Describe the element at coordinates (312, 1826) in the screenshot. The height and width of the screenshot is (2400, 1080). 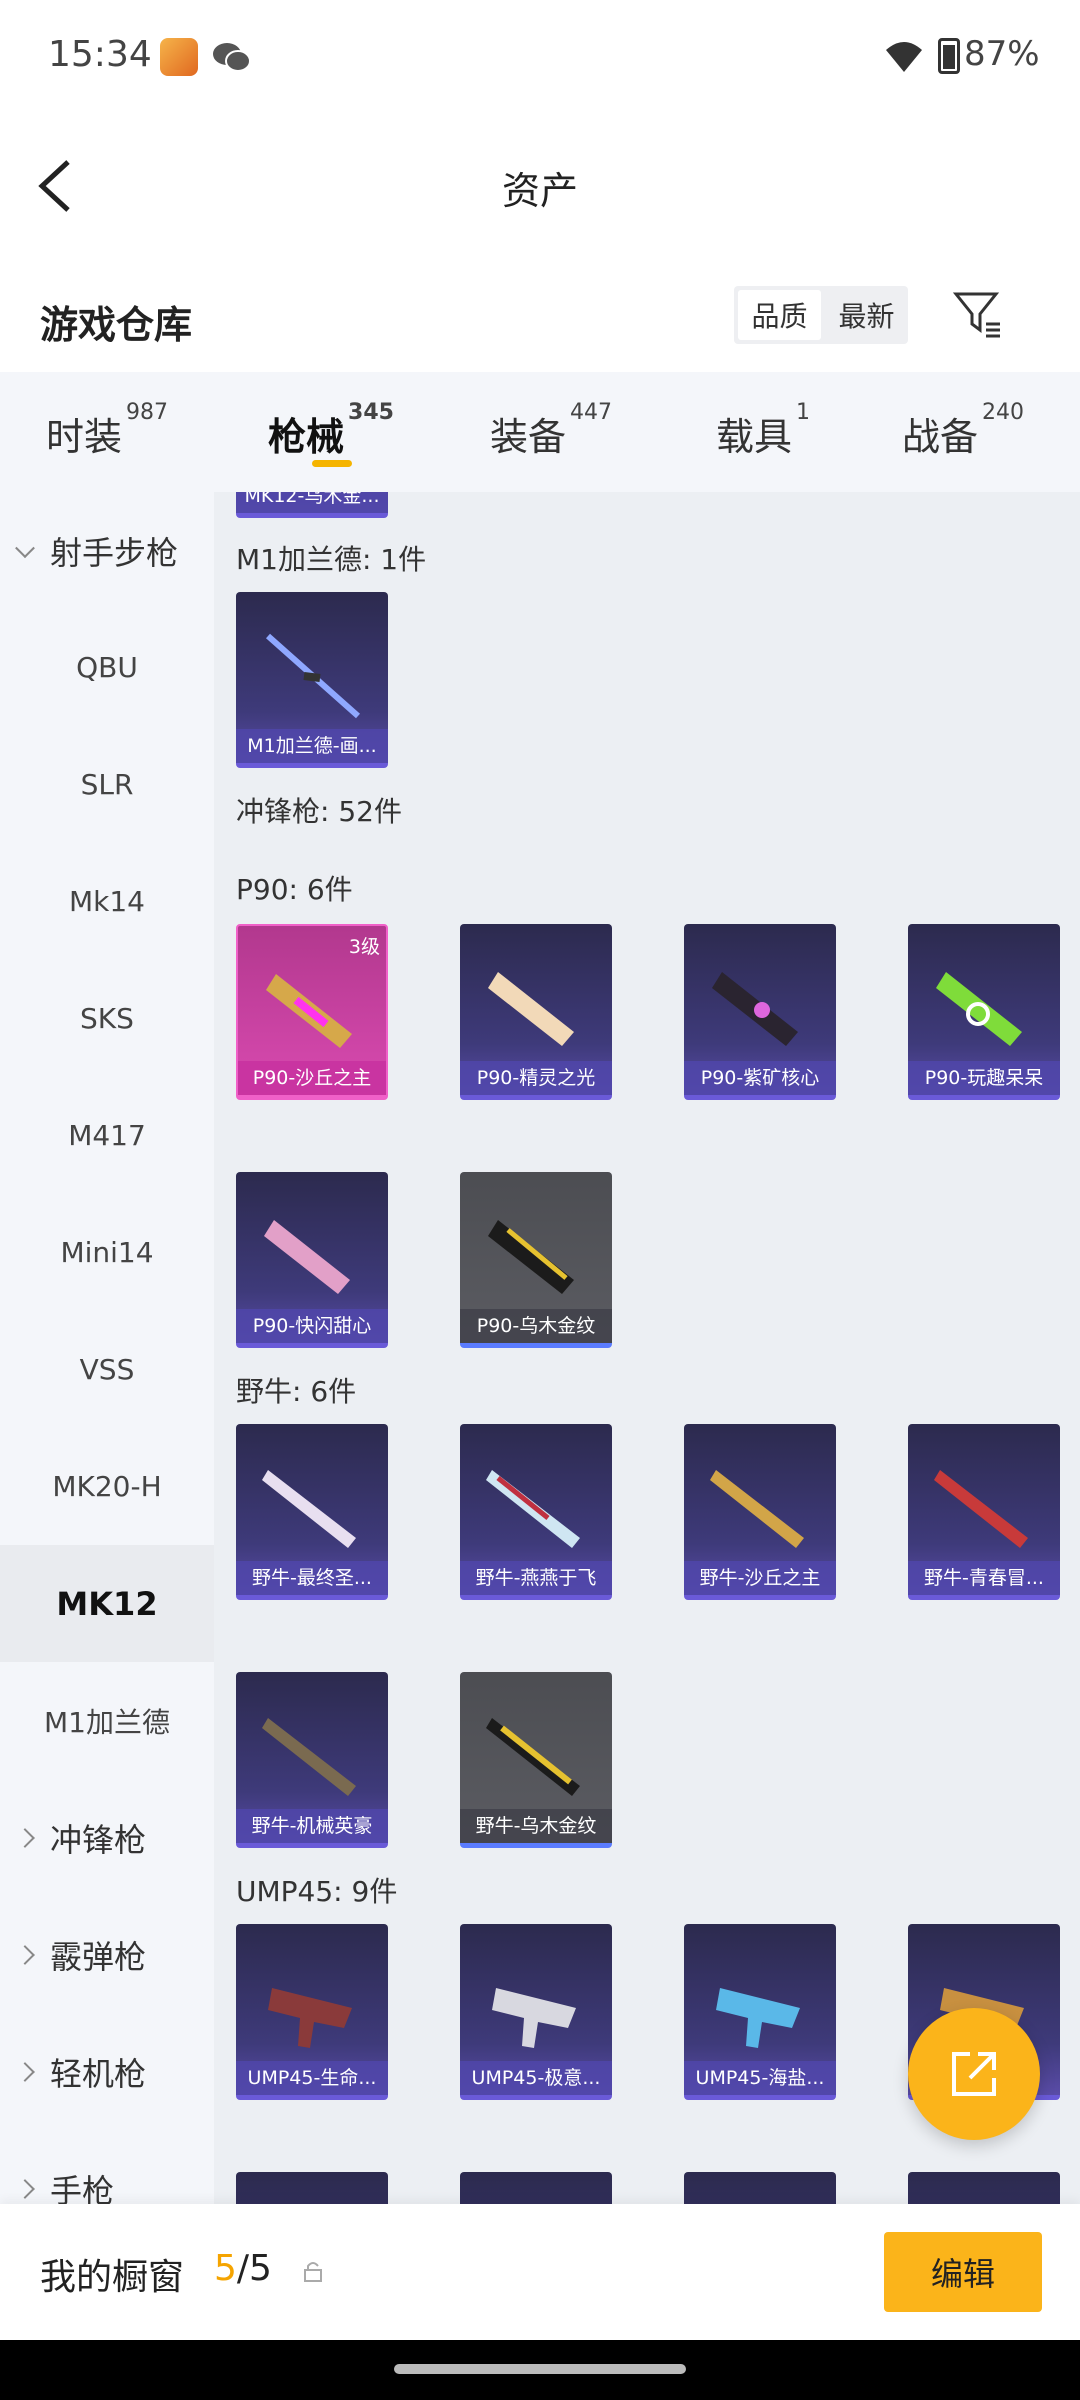
I see `weapon-card-name: 野牛-机械英豪` at that location.